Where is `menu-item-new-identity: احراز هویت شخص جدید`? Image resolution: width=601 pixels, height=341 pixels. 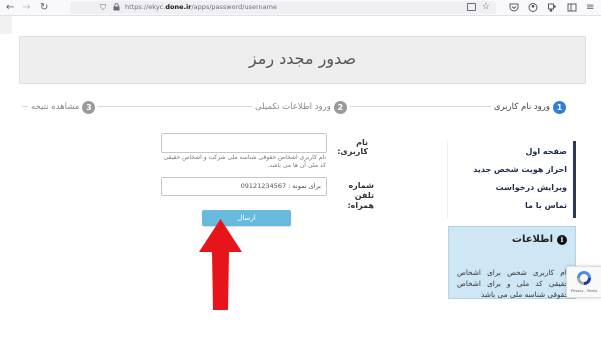 menu-item-new-identity: احراز هویت شخص جدید is located at coordinates (520, 169).